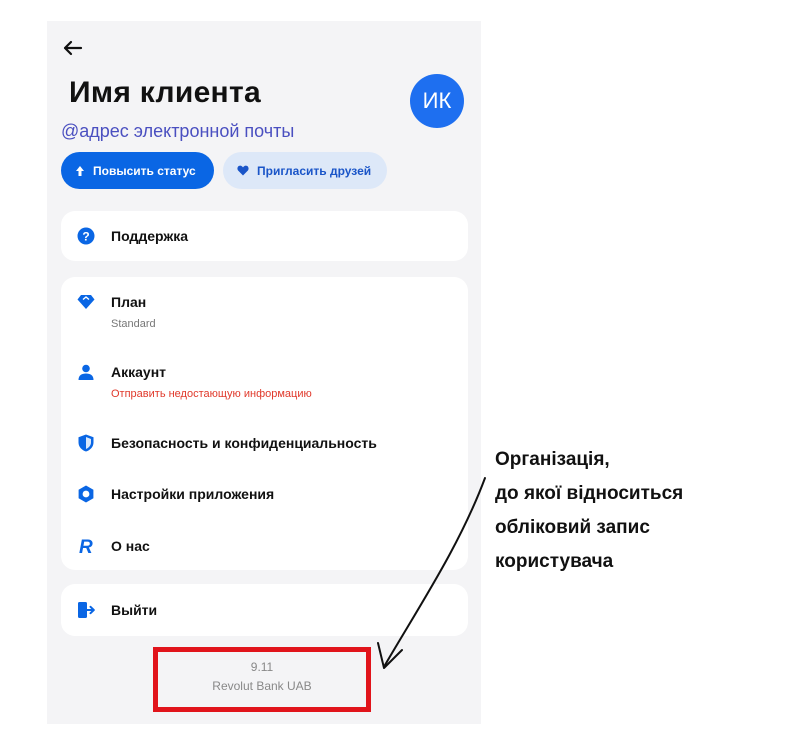  I want to click on menu-item-logout: Выйти, so click(264, 610).